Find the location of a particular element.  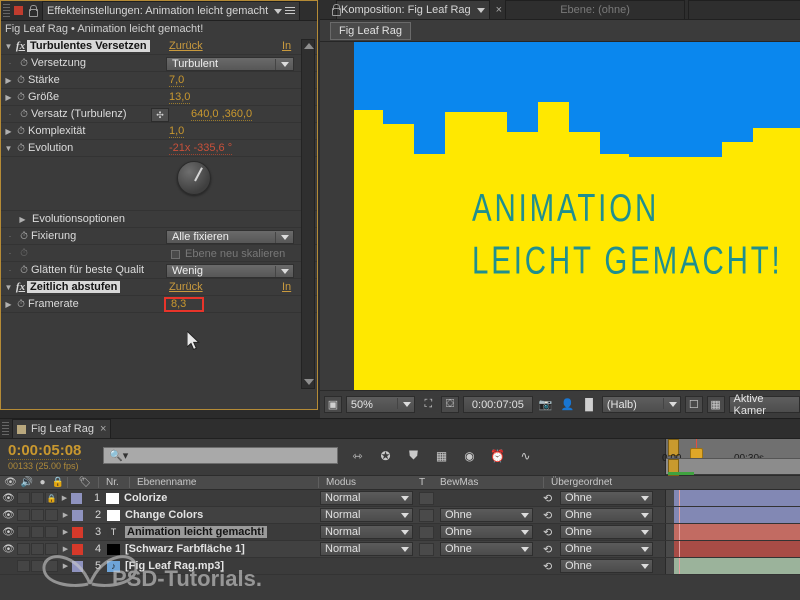

property-row-groesse: ⏱ Größe 13,0 is located at coordinates (159, 97).